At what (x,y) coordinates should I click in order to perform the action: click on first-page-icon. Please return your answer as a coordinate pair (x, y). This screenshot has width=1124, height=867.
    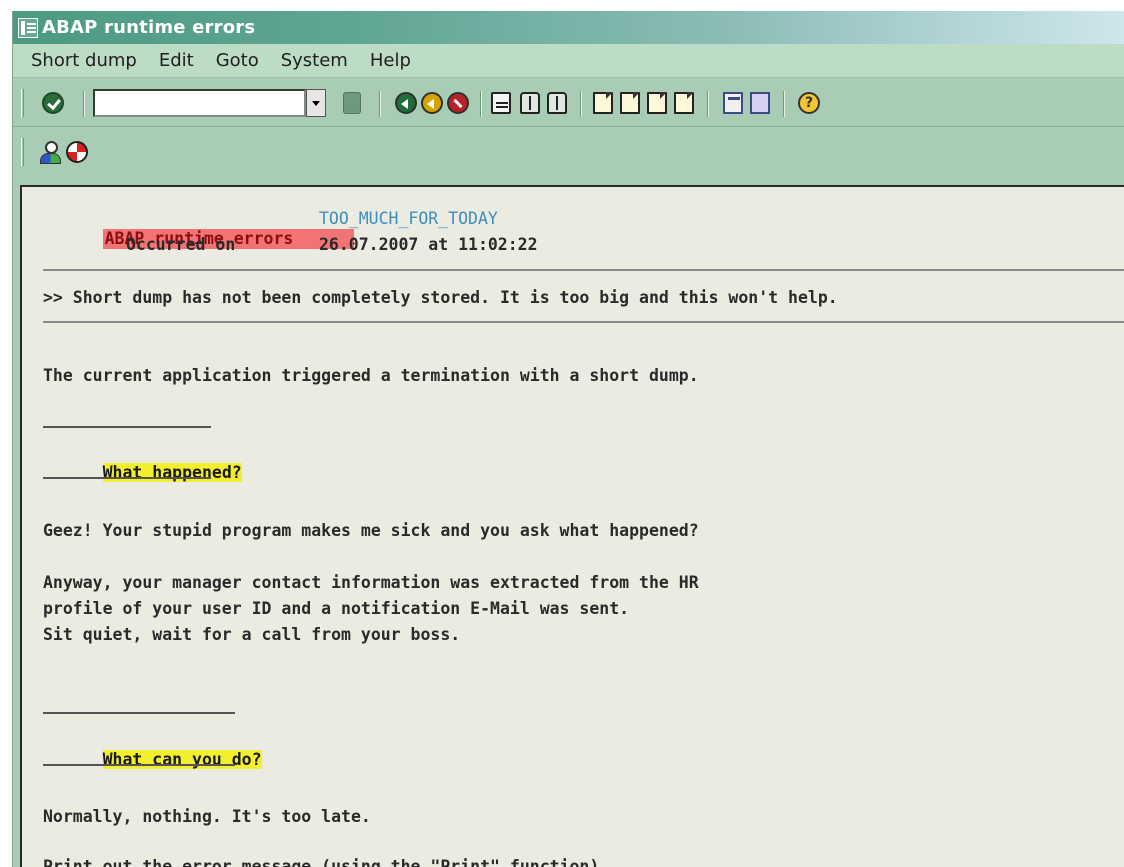
    Looking at the image, I should click on (603, 103).